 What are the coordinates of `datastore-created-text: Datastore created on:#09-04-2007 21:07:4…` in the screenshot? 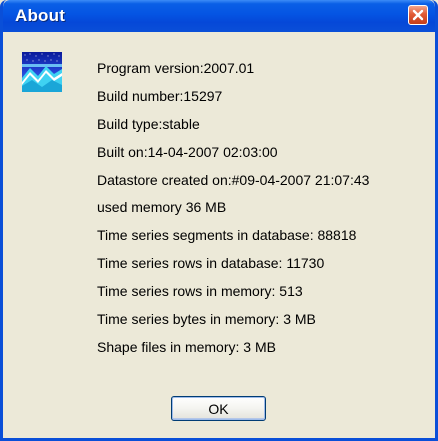 It's located at (233, 179).